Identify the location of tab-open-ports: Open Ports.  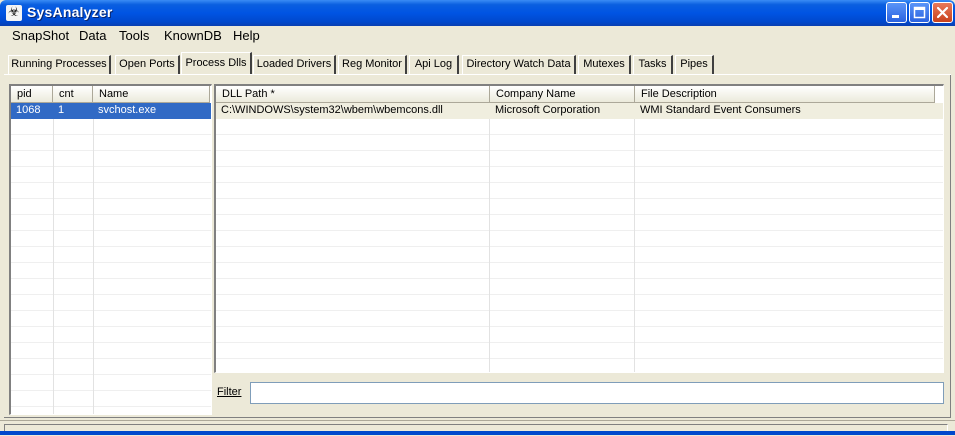
(147, 64).